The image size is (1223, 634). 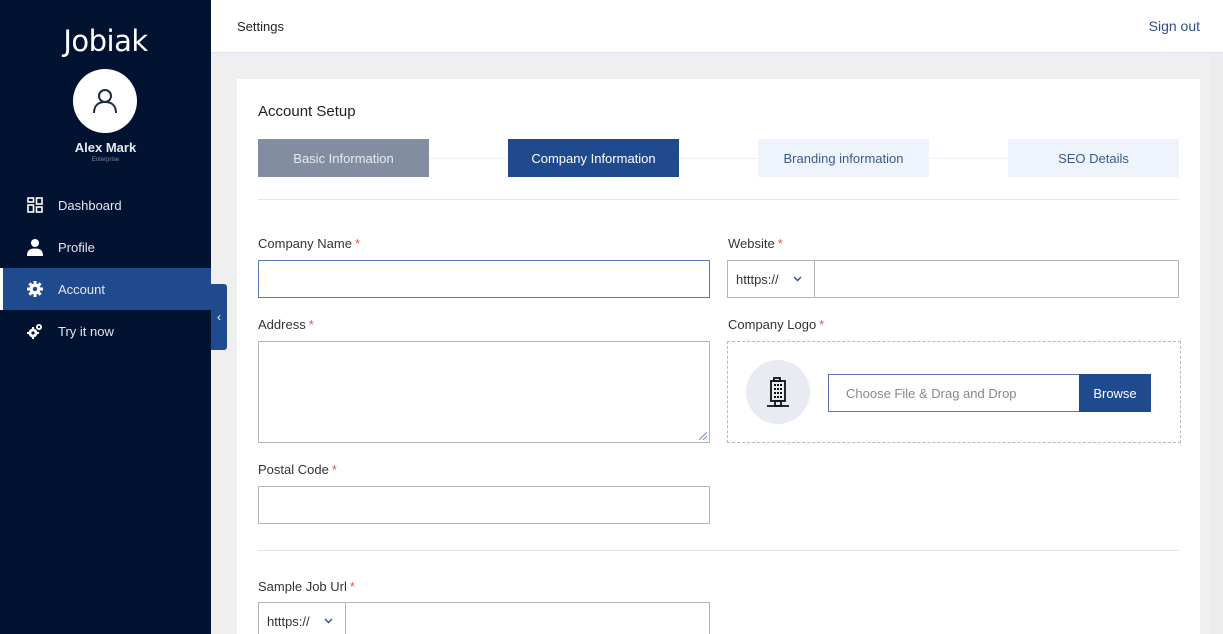 I want to click on dashboard-grid-icon, so click(x=35, y=205).